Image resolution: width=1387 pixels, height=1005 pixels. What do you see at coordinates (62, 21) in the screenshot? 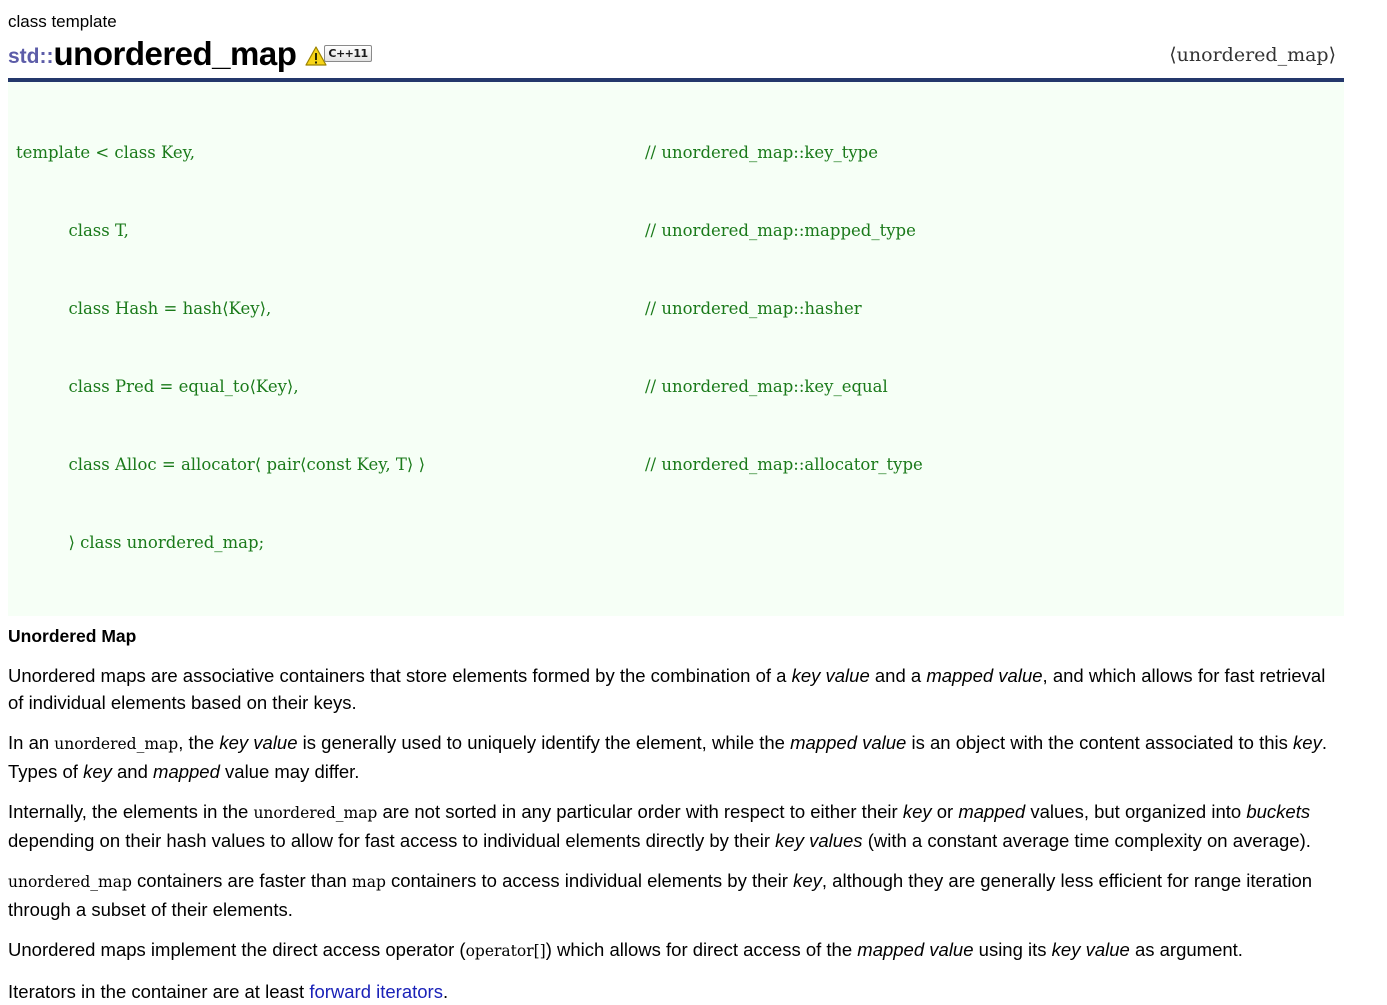
I see `page-kicker: class template` at bounding box center [62, 21].